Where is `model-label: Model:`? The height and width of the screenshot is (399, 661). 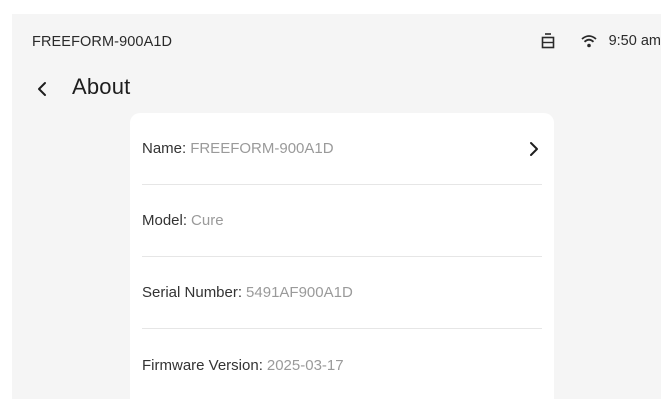 model-label: Model: is located at coordinates (165, 220).